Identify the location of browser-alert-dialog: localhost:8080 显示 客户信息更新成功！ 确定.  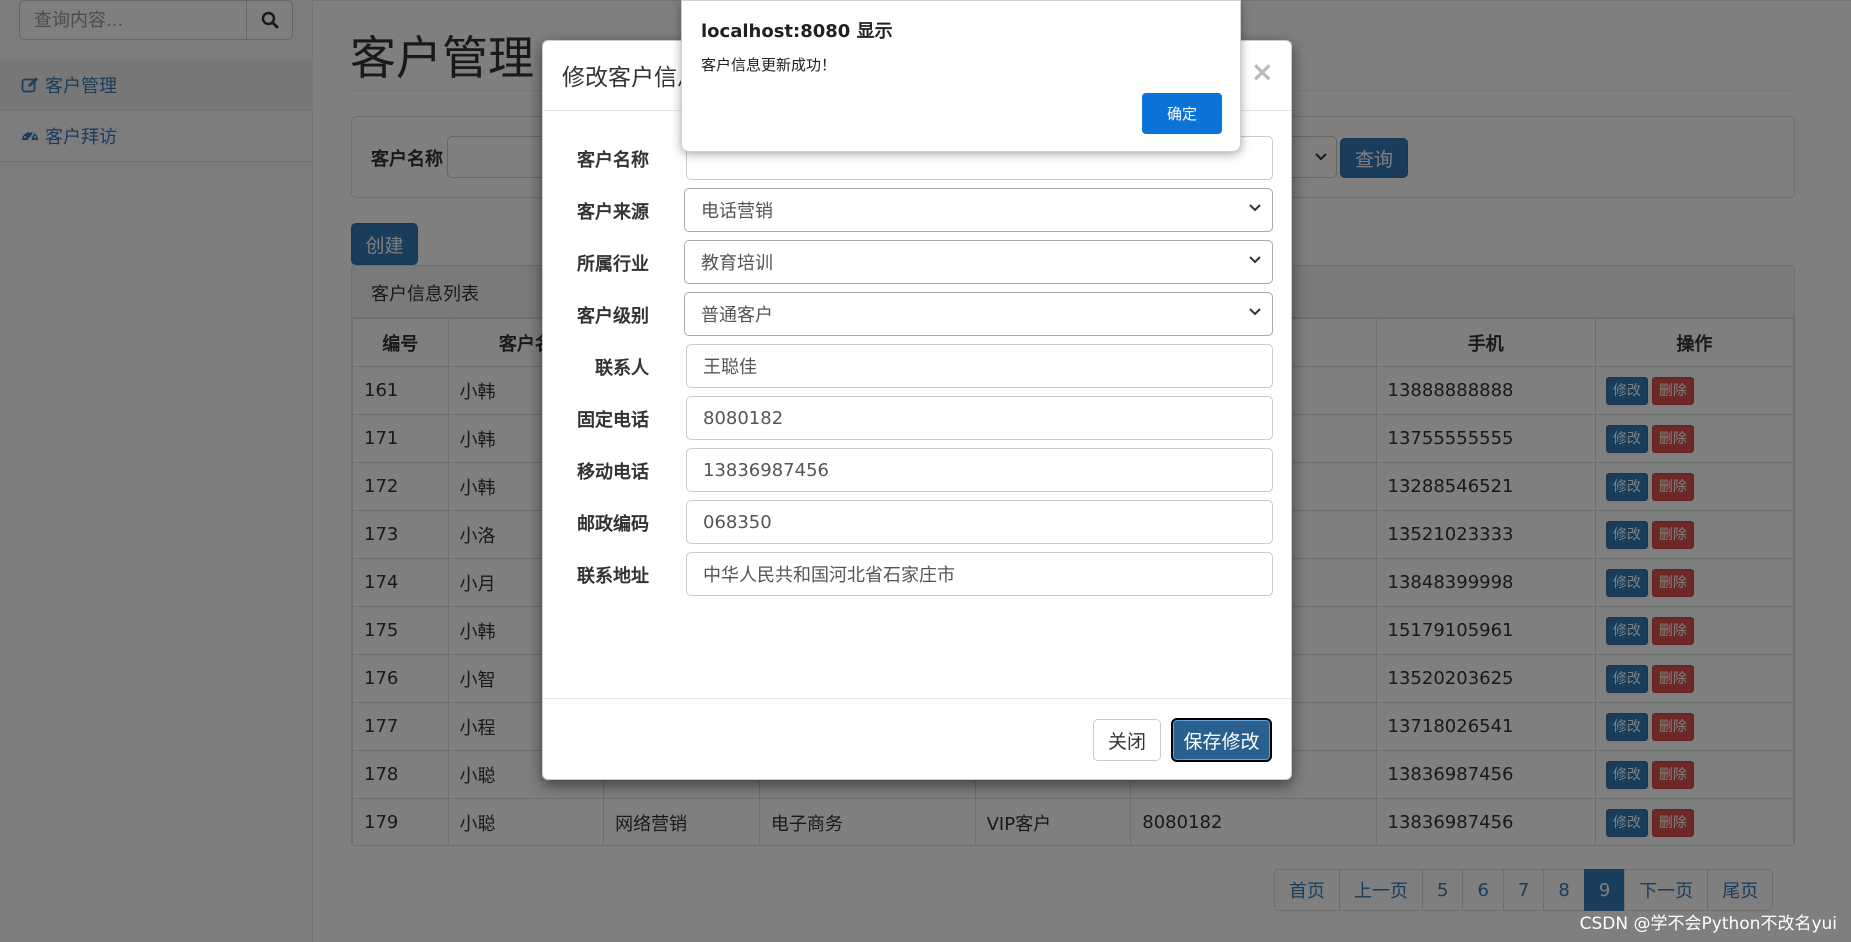
(961, 76).